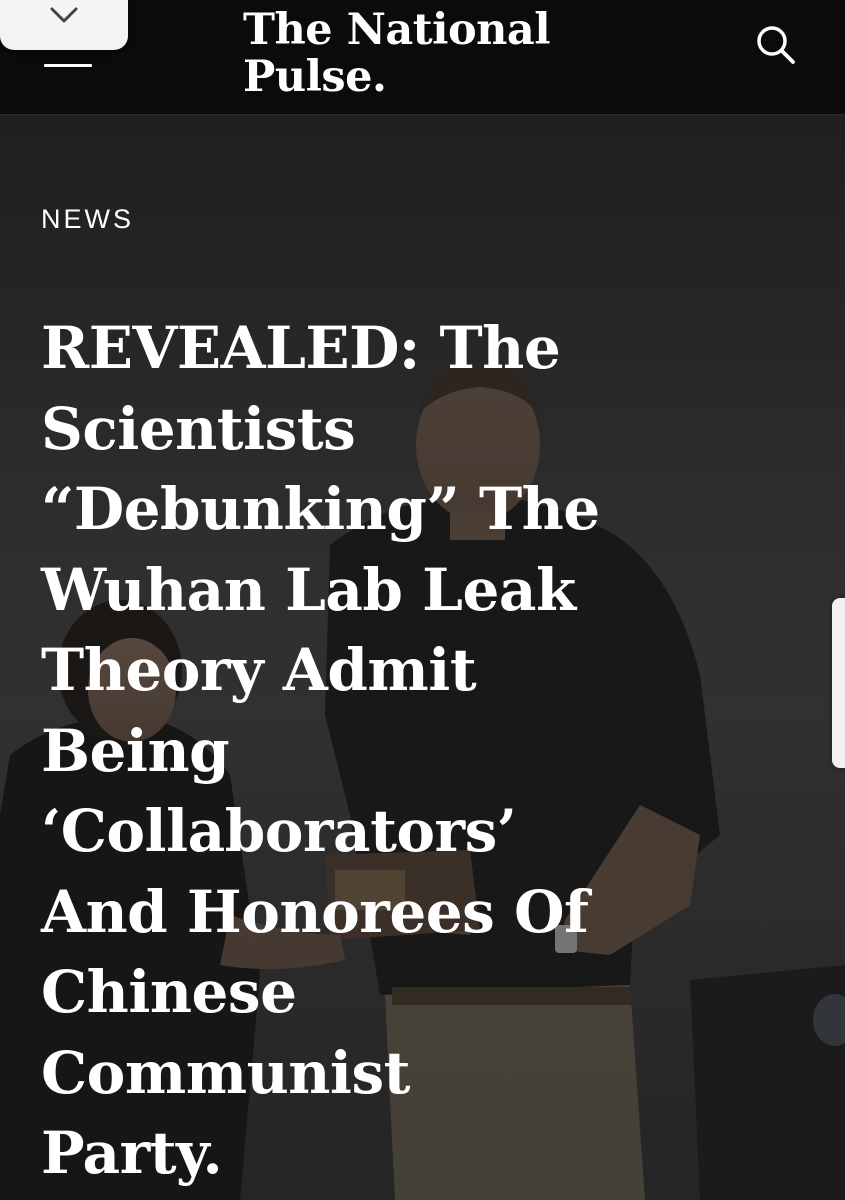  Describe the element at coordinates (225, 1072) in the screenshot. I see `headline-line: Communist` at that location.